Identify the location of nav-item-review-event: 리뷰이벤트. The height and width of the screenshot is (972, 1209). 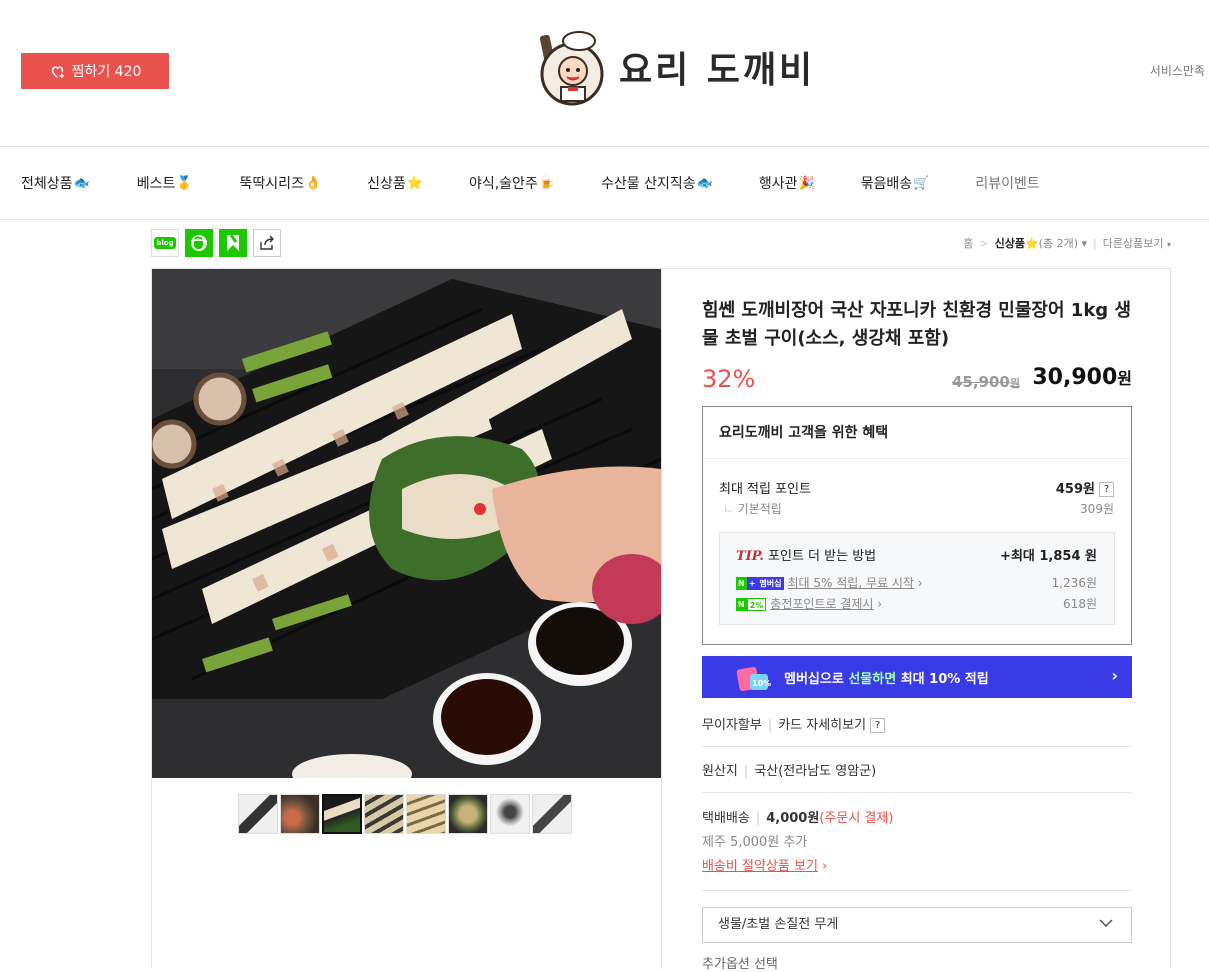
(1007, 183).